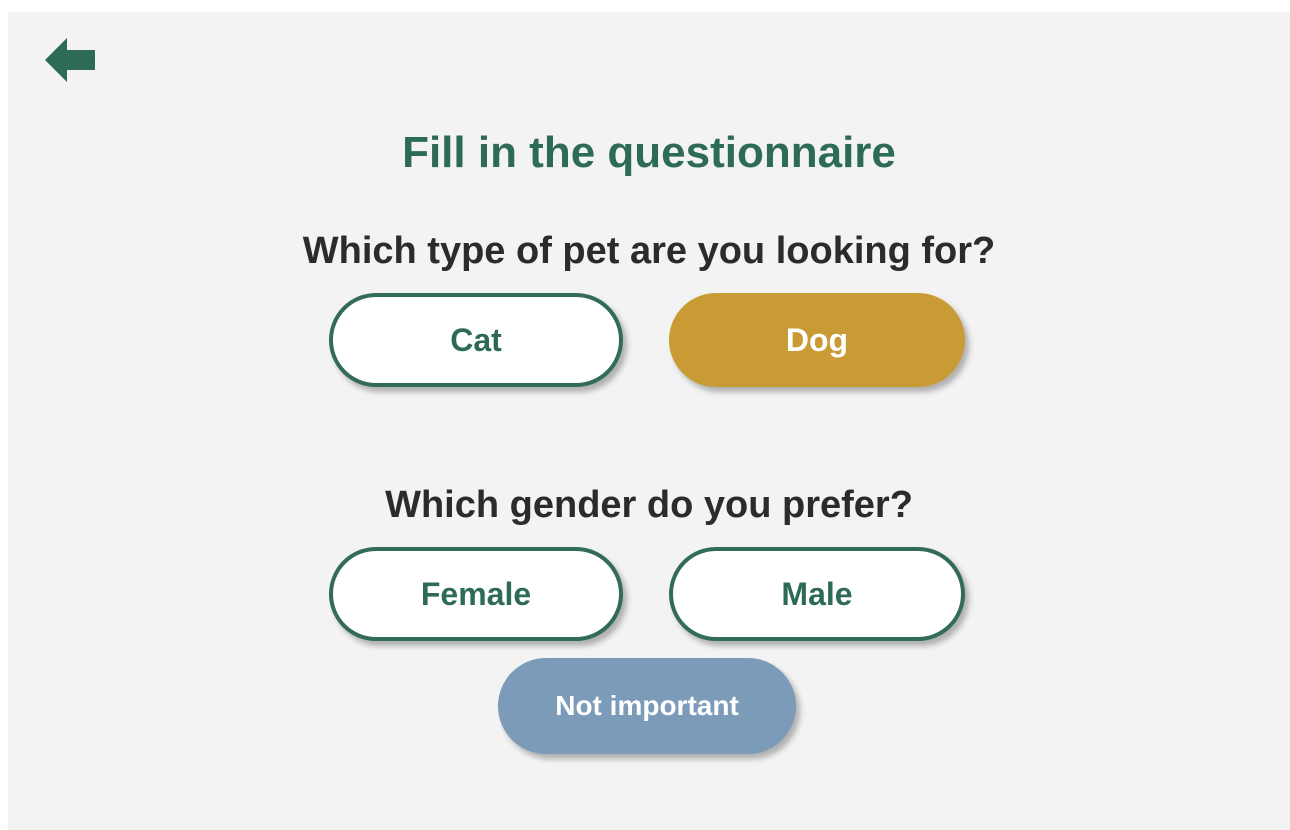 The width and height of the screenshot is (1290, 830). I want to click on option-not-important-button: Not important, so click(647, 706).